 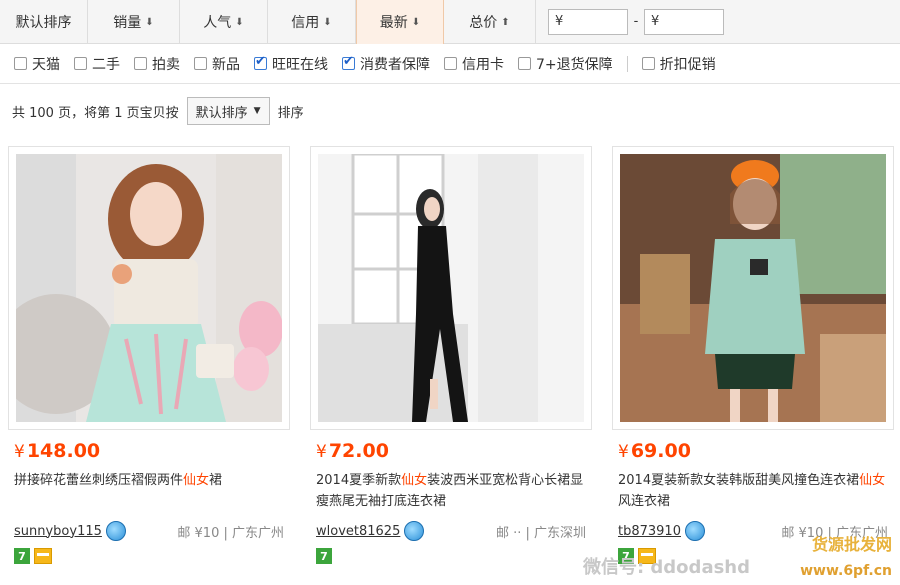 What do you see at coordinates (649, 531) in the screenshot?
I see `seller-link: tb873910` at bounding box center [649, 531].